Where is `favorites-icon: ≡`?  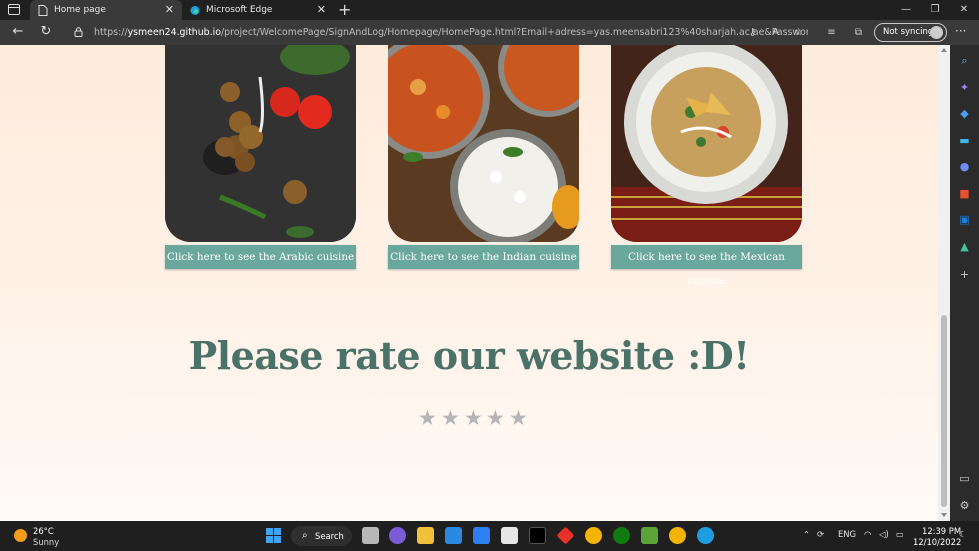 favorites-icon: ≡ is located at coordinates (831, 32).